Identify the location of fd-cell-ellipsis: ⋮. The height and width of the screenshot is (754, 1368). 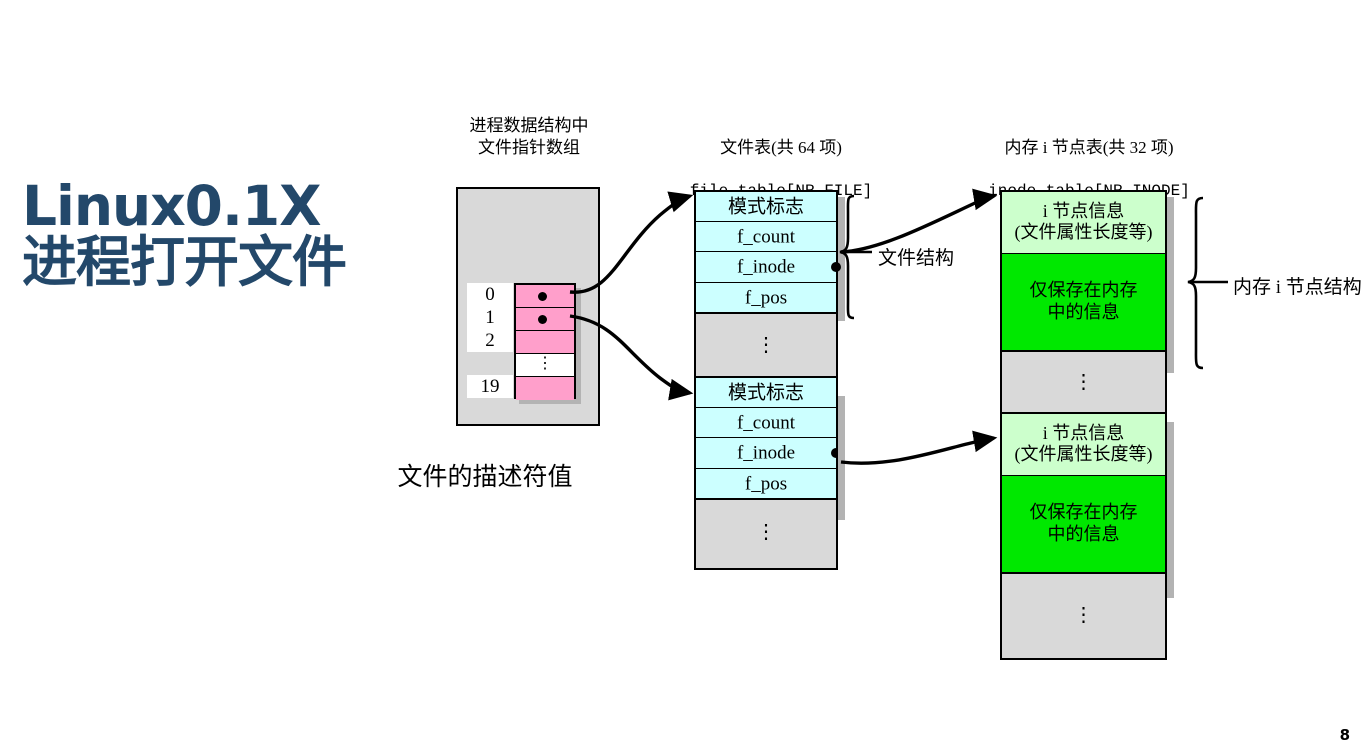
(545, 365).